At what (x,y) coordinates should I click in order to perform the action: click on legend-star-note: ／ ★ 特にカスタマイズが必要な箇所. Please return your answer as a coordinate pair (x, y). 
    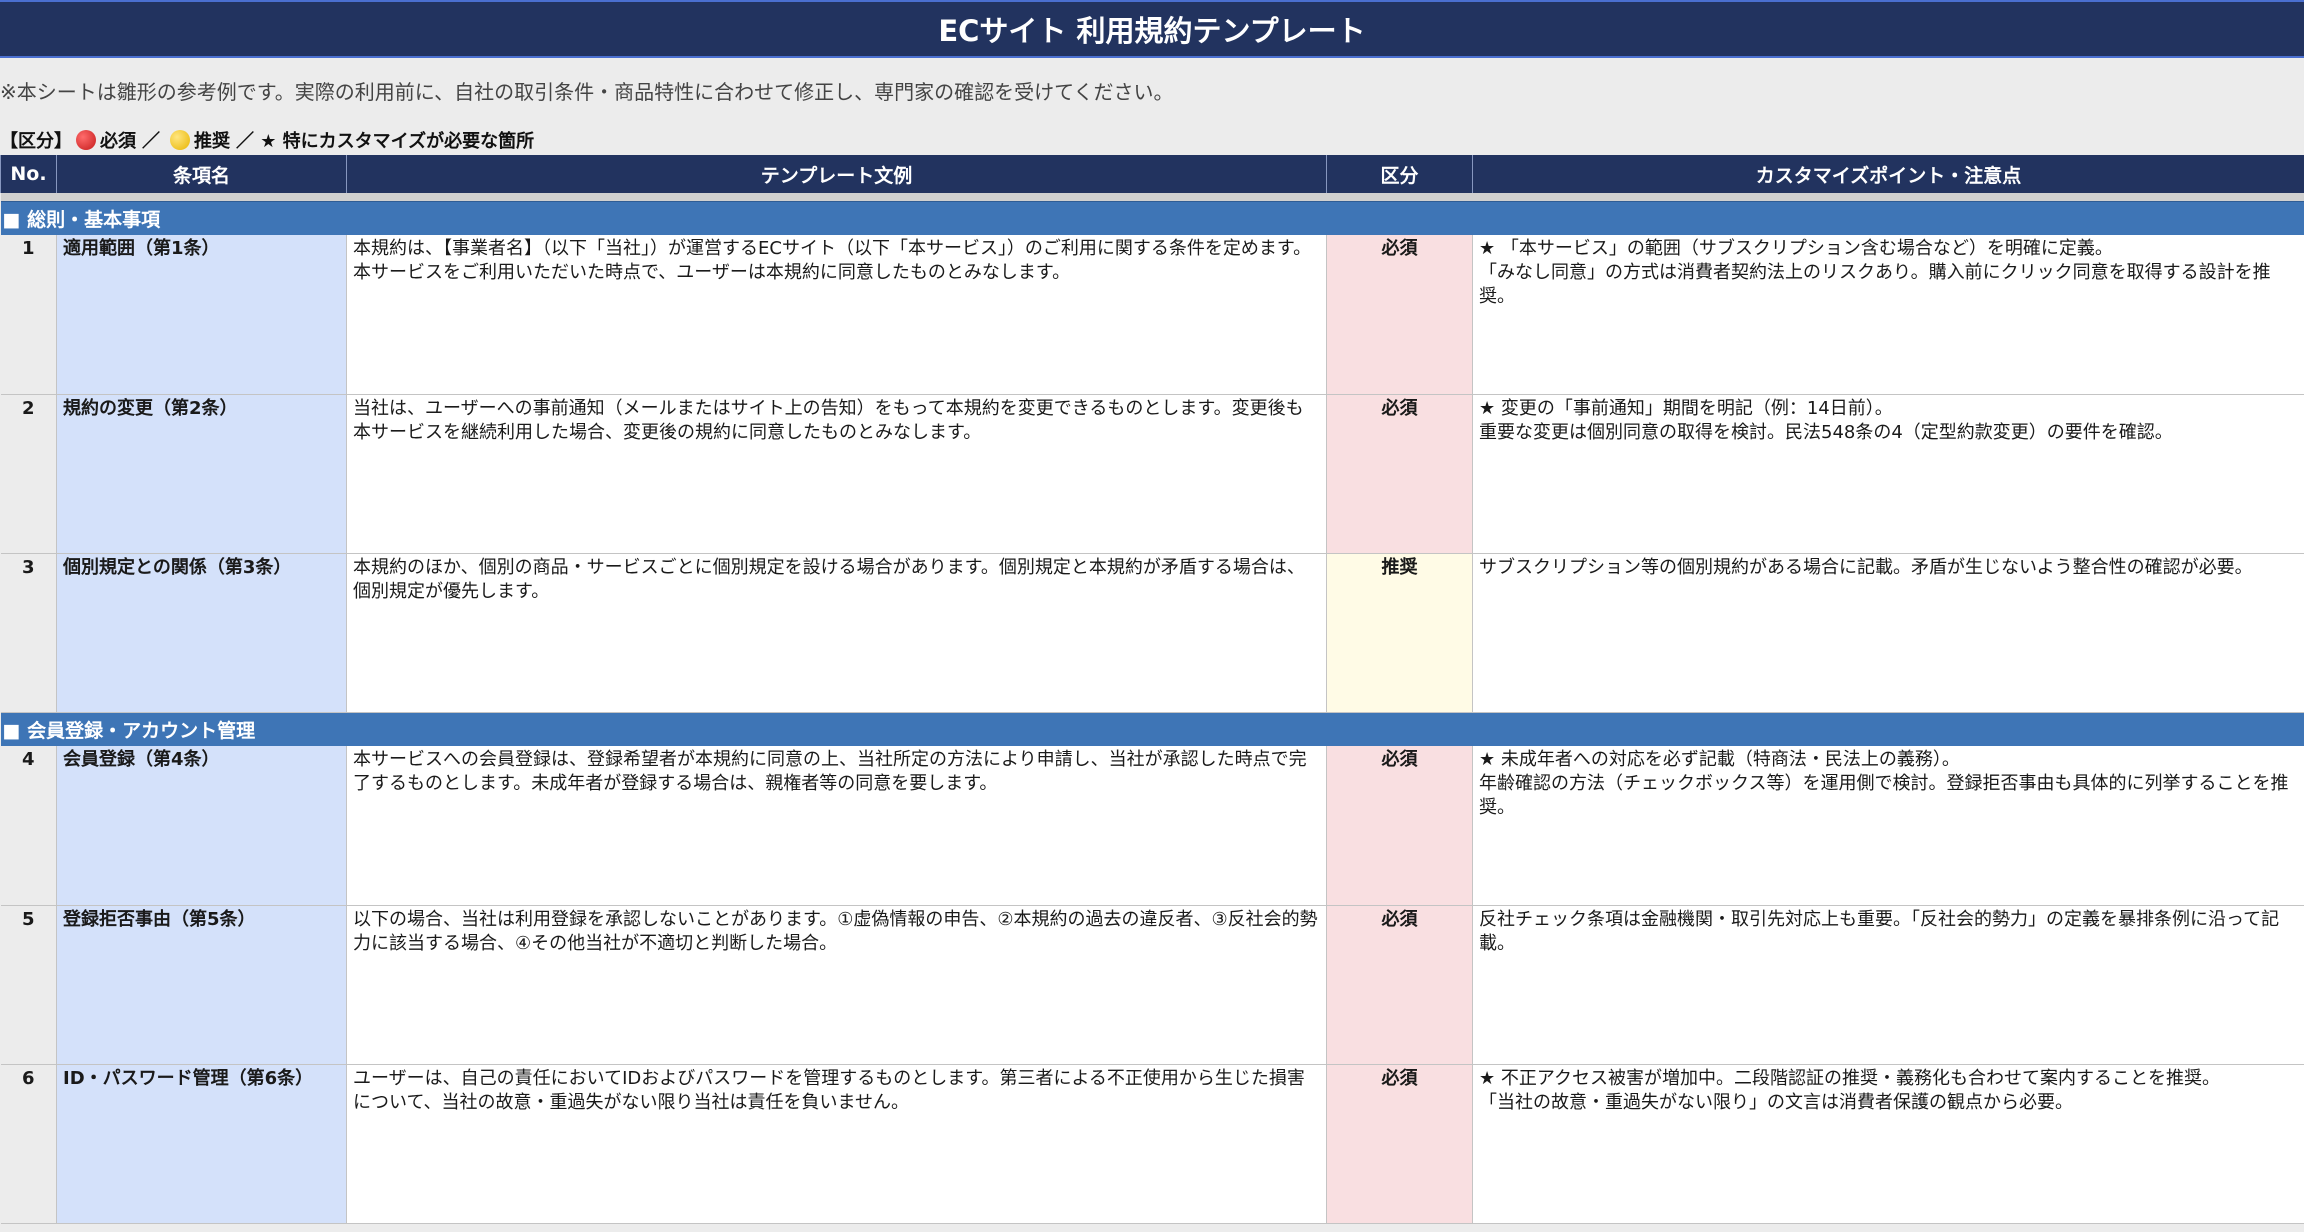
    Looking at the image, I should click on (385, 141).